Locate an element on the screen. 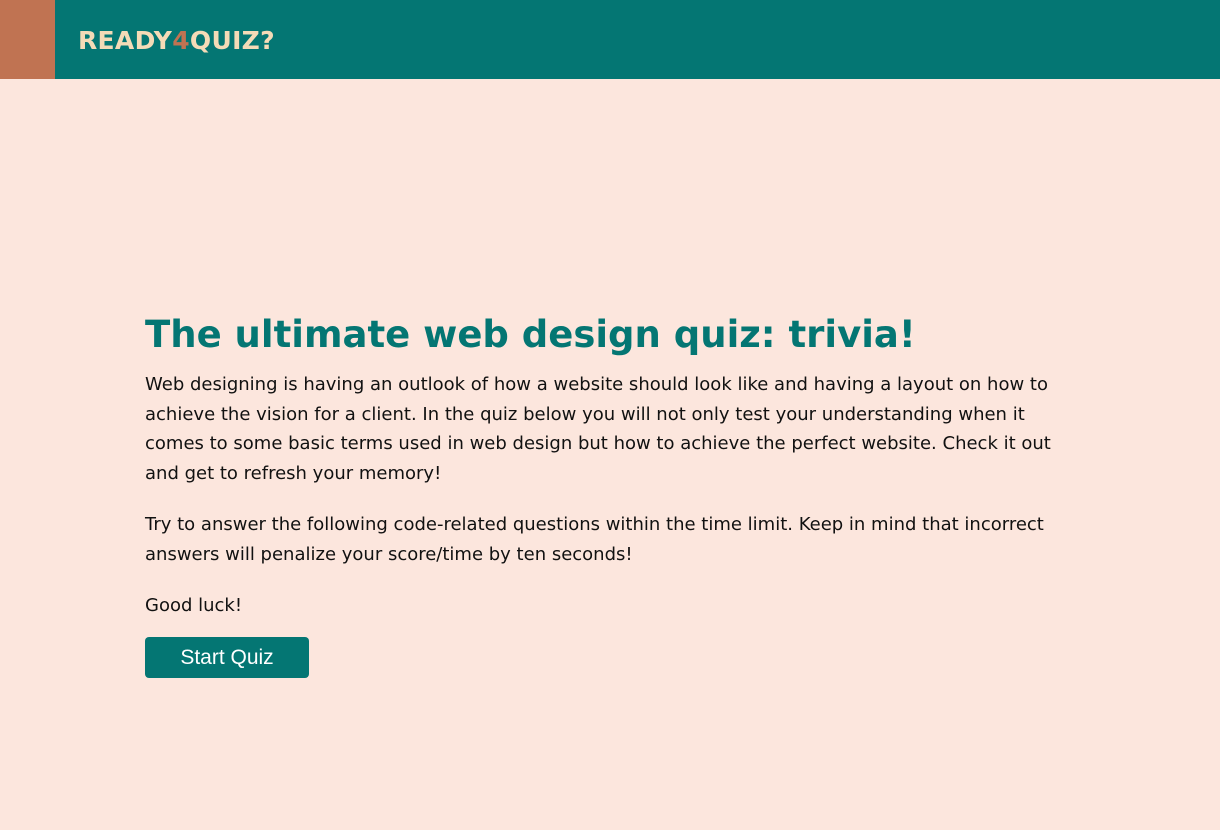 The image size is (1220, 830). good-luck-text: Good luck! is located at coordinates (194, 605).